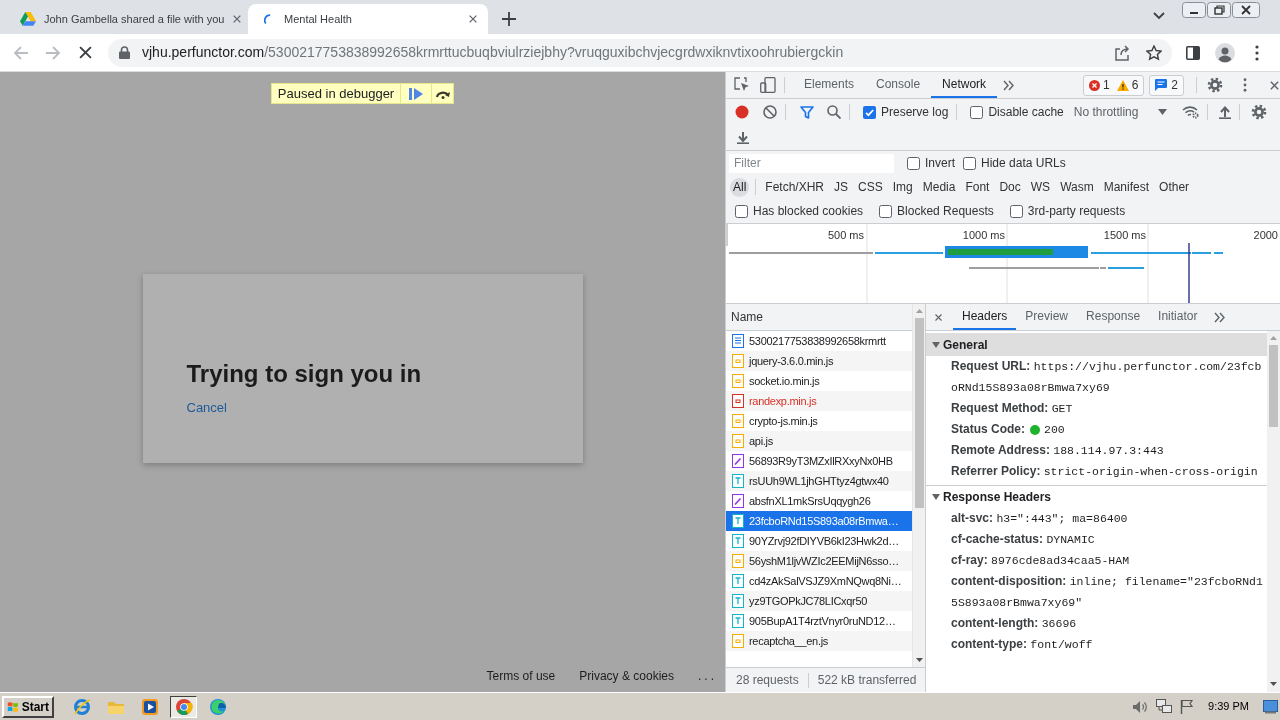  Describe the element at coordinates (768, 85) in the screenshot. I see `device-toggle-icon` at that location.